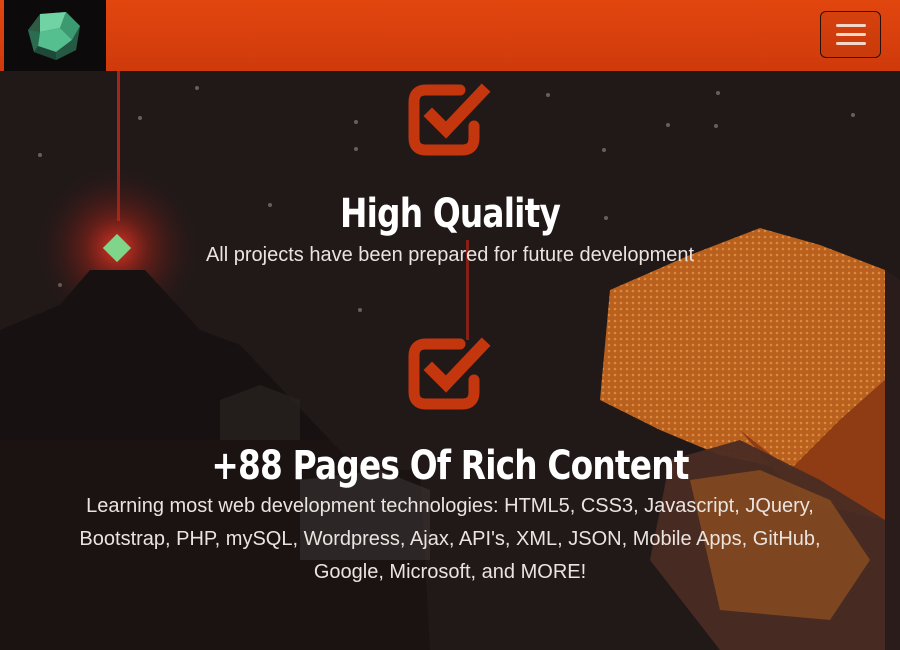 Image resolution: width=900 pixels, height=650 pixels. I want to click on logo-link, so click(55, 35).